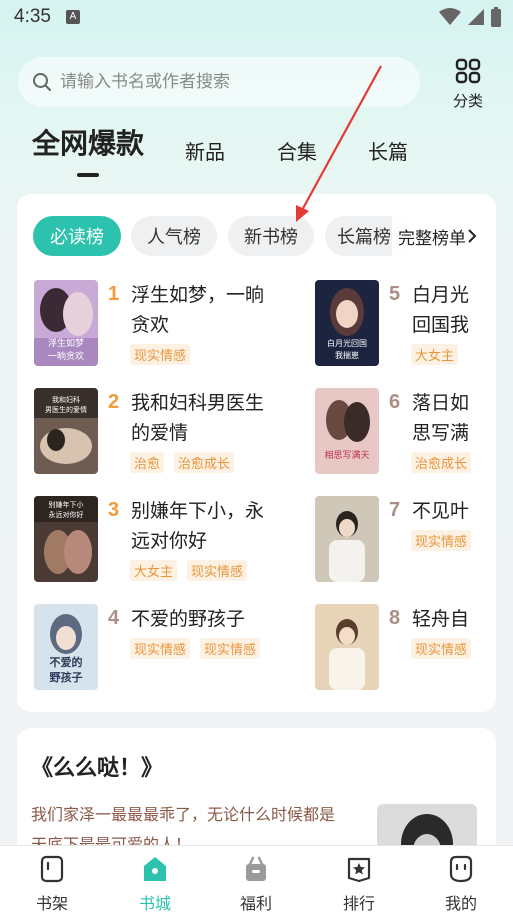  Describe the element at coordinates (52, 869) in the screenshot. I see `bookshelf-icon` at that location.